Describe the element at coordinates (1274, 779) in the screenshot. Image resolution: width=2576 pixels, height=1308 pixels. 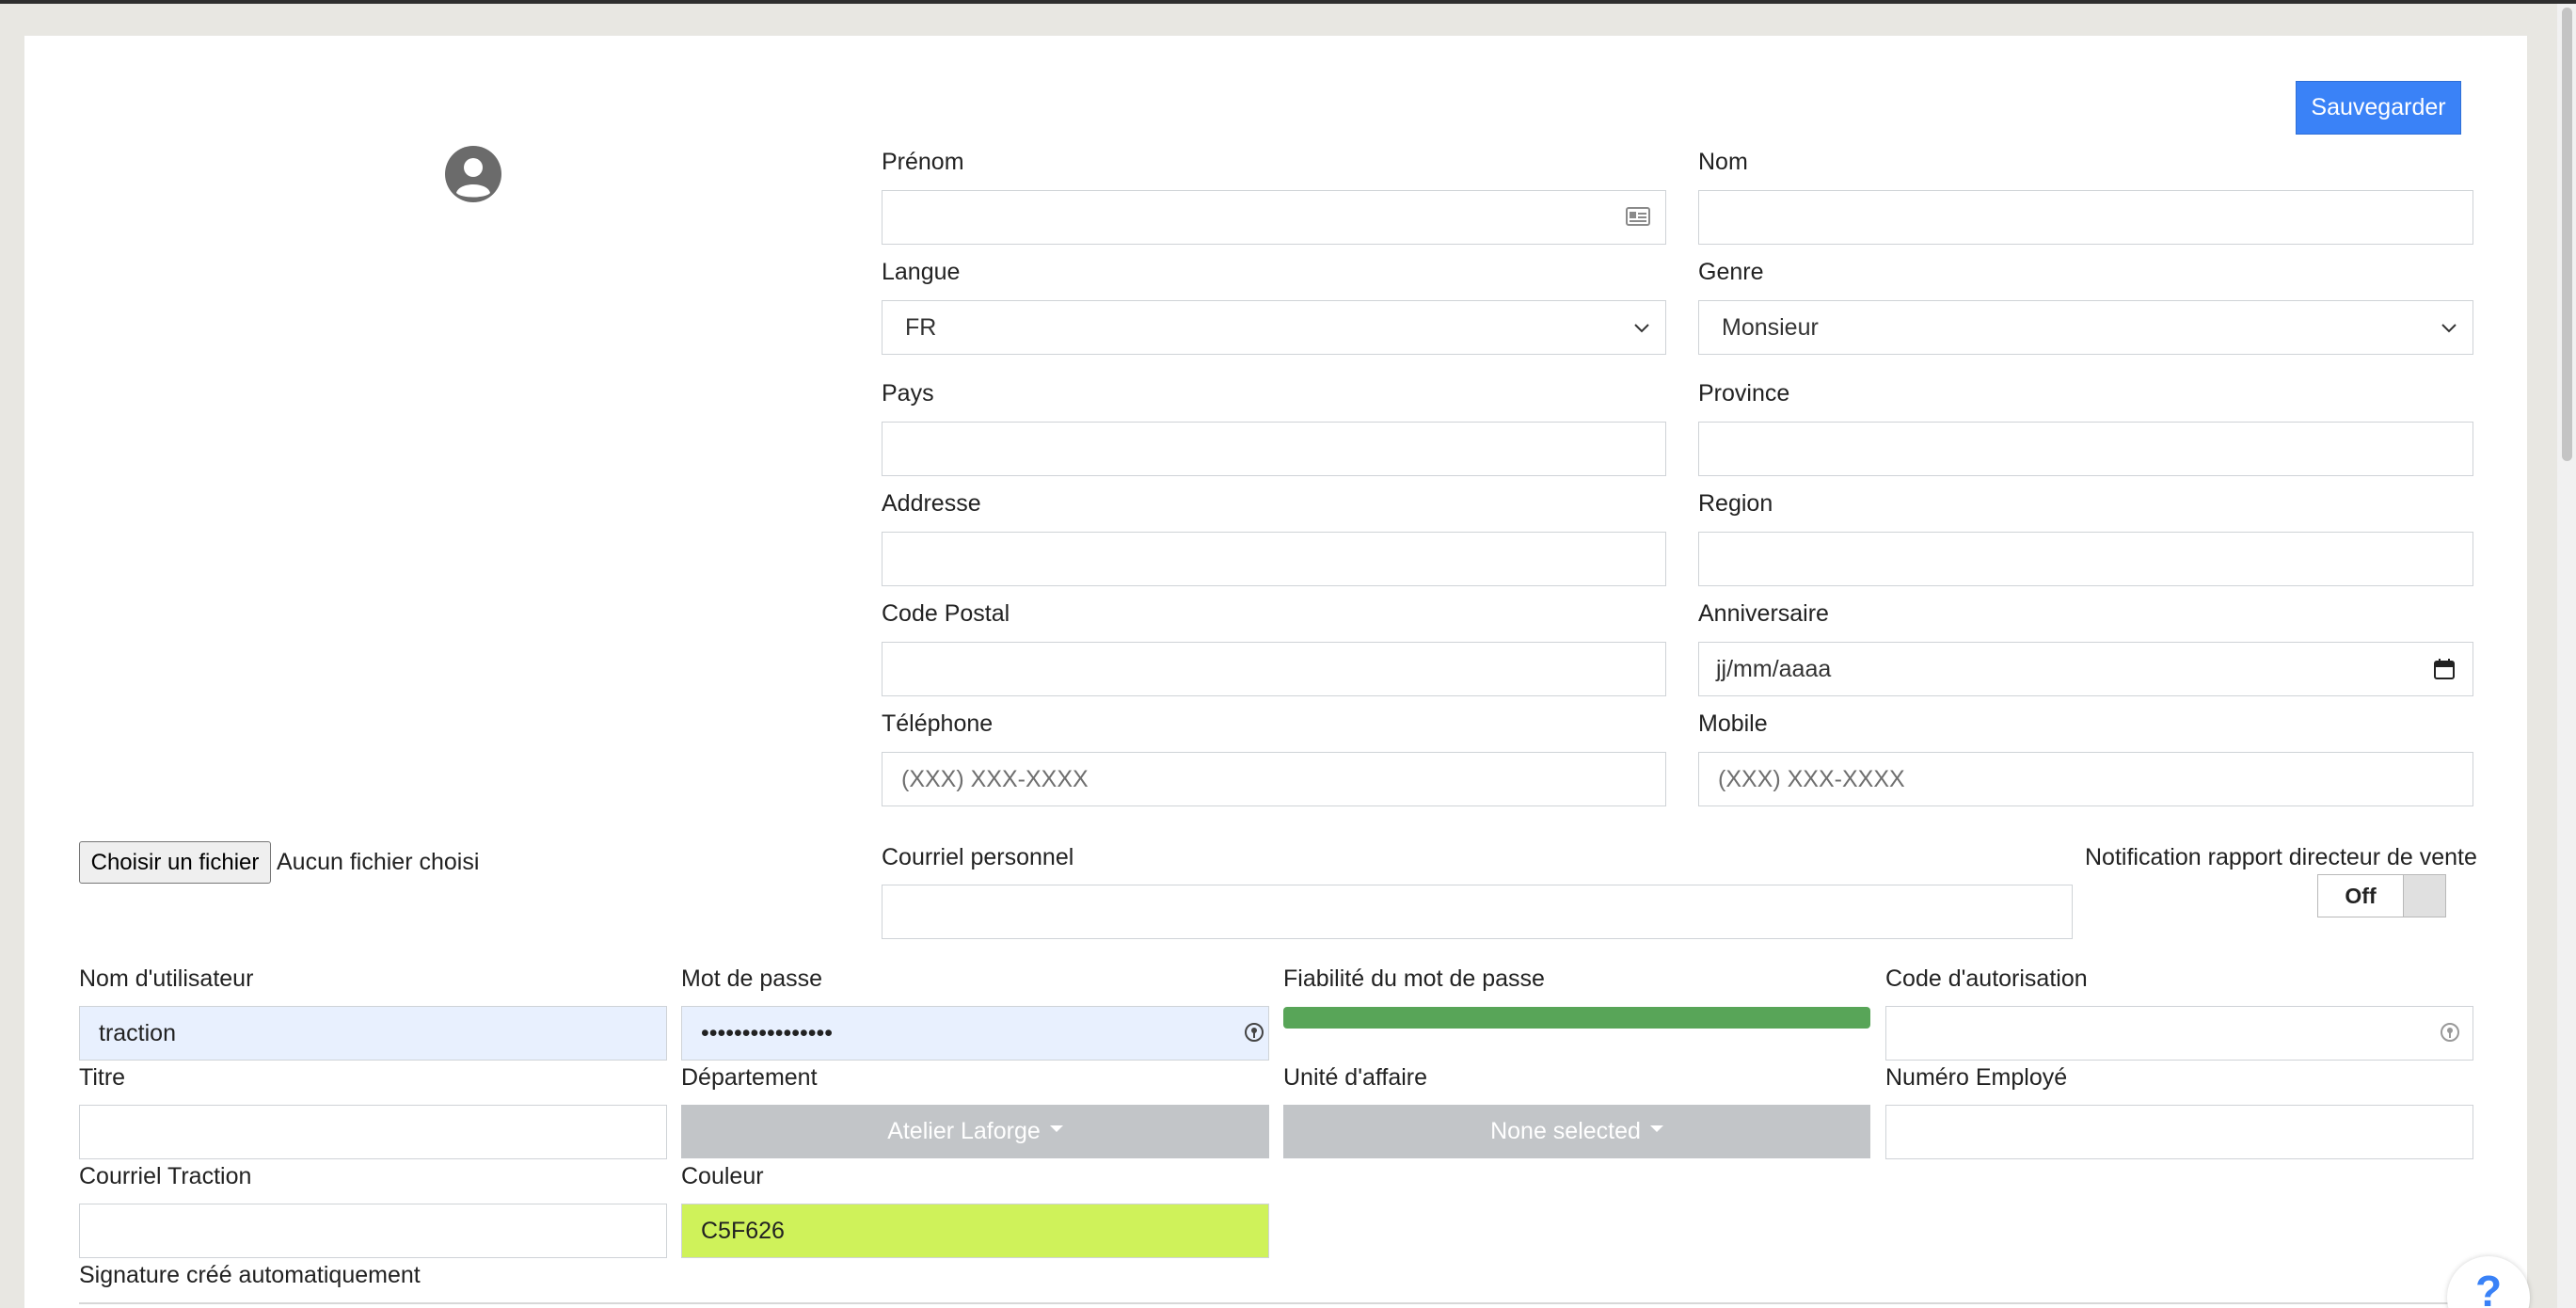
I see `telephone-input` at that location.